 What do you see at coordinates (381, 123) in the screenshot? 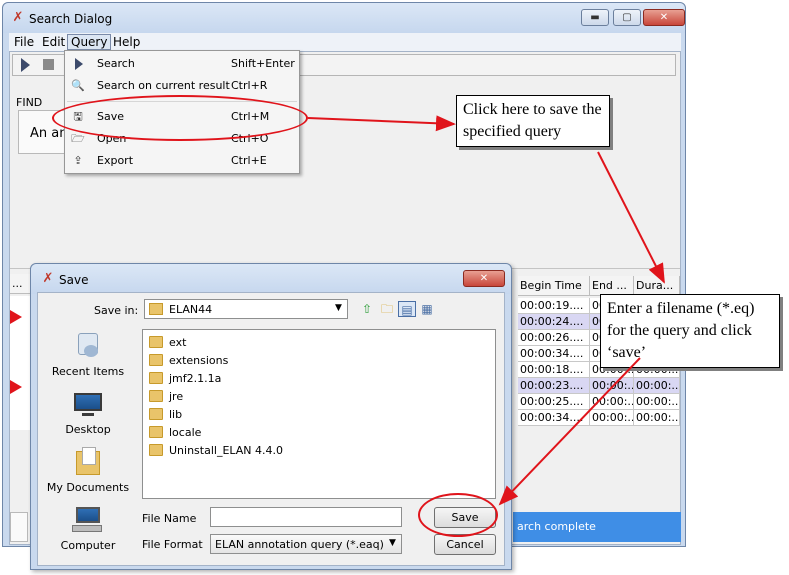
I see `arrow-to-callout` at bounding box center [381, 123].